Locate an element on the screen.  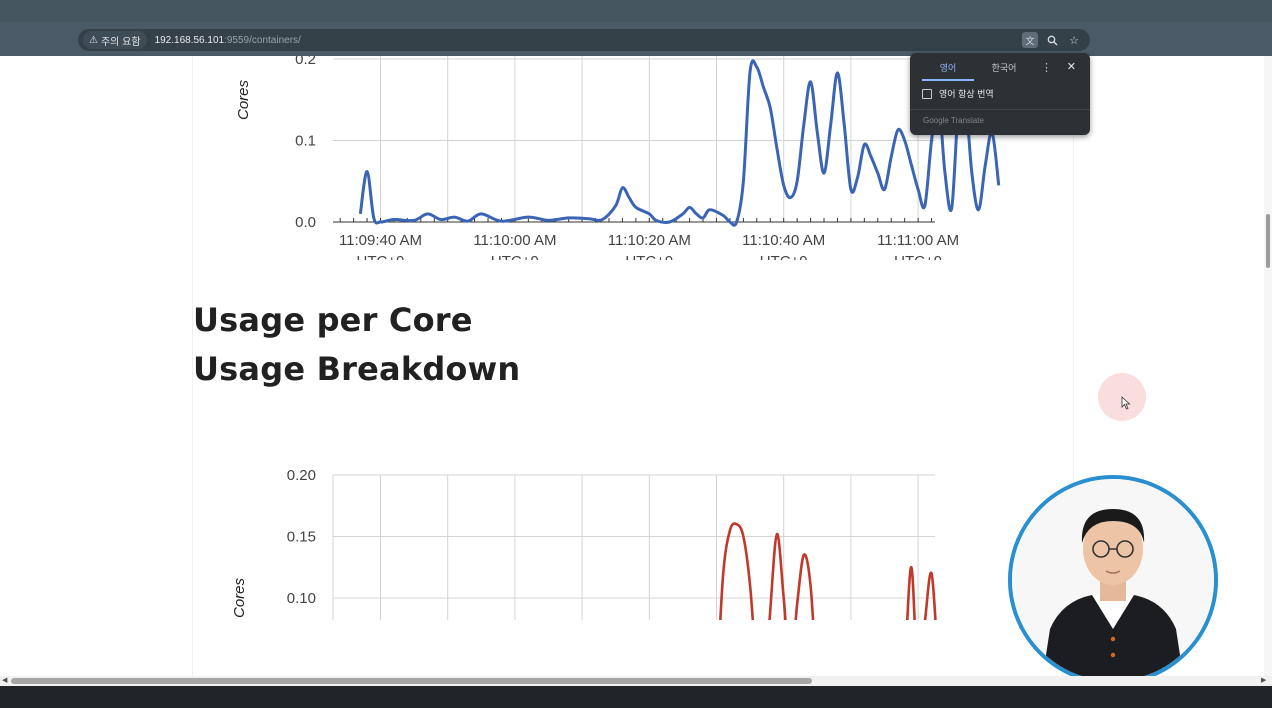
tab-target-language: 한국어 is located at coordinates (1004, 71).